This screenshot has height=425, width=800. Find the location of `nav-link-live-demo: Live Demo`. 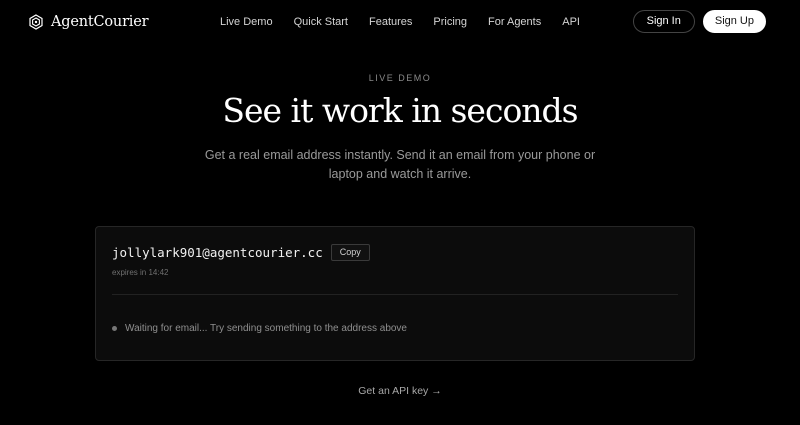

nav-link-live-demo: Live Demo is located at coordinates (246, 22).